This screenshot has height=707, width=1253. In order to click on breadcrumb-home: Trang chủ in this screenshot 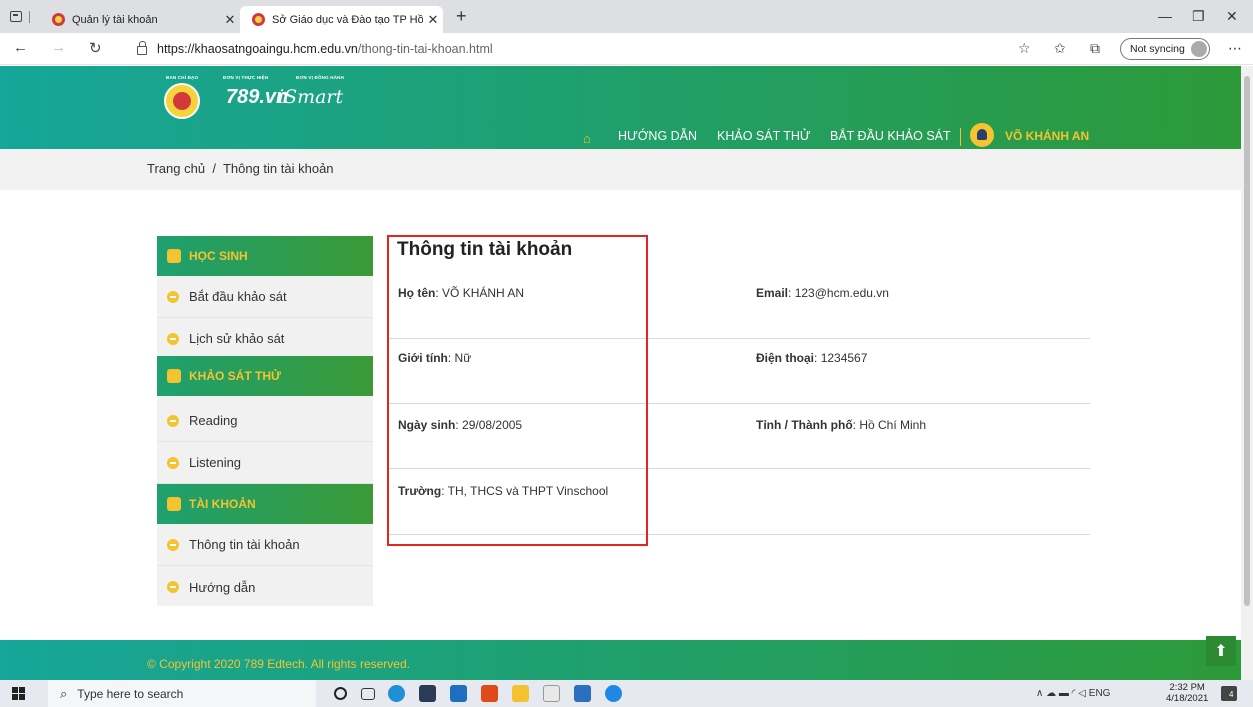, I will do `click(176, 168)`.